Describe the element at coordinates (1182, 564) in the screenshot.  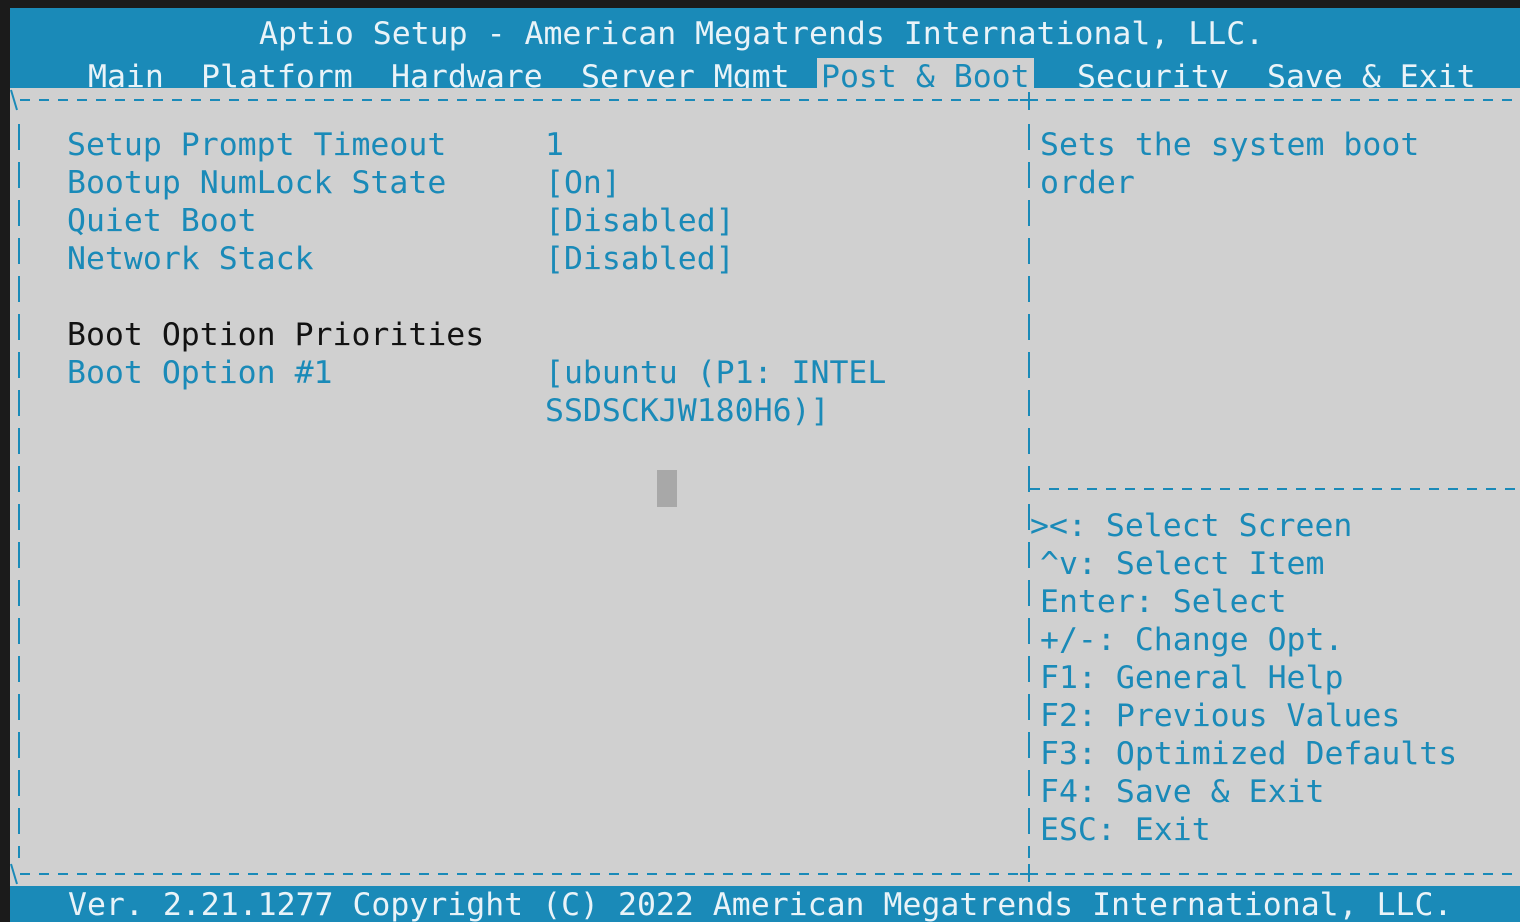
I see `key-help-select-item: ^v: Select Item` at that location.